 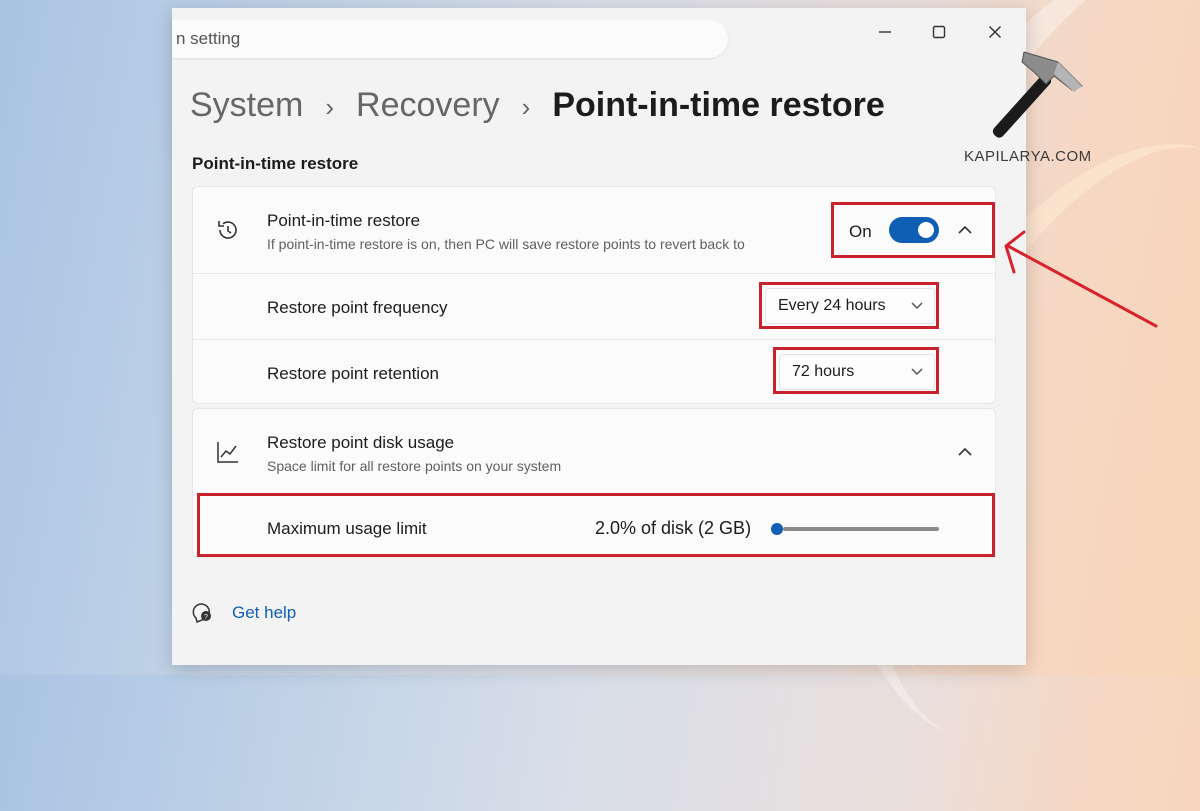 What do you see at coordinates (344, 220) in the screenshot?
I see `restore-title: Point-in-time restore` at bounding box center [344, 220].